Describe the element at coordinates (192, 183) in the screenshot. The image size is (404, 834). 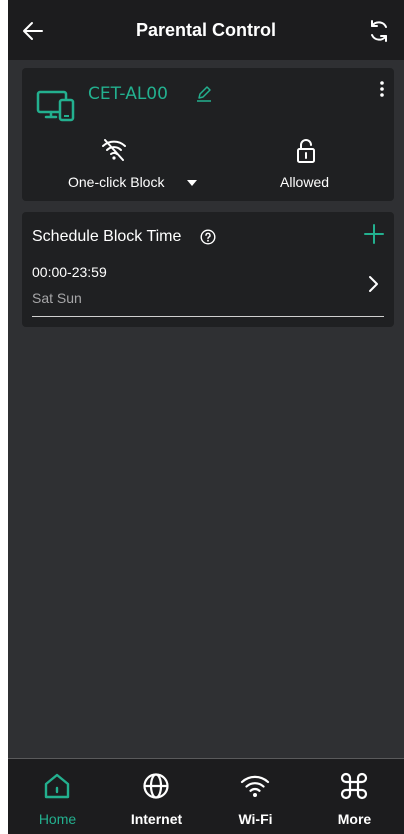
I see `dropdown-arrow-icon` at that location.